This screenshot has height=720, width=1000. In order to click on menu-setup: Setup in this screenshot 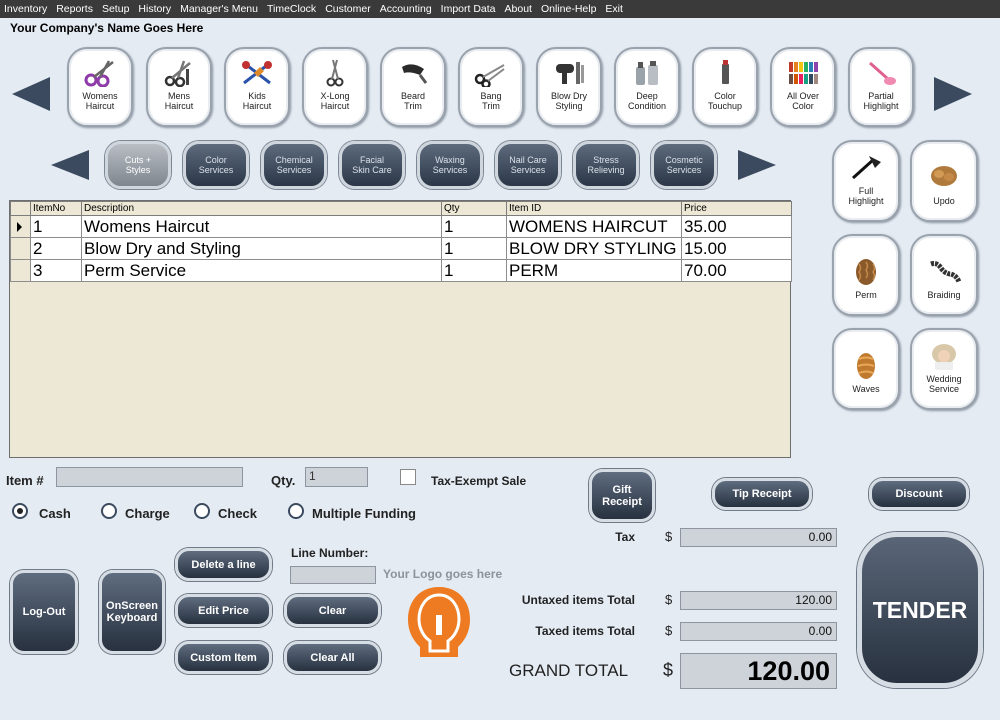, I will do `click(115, 9)`.